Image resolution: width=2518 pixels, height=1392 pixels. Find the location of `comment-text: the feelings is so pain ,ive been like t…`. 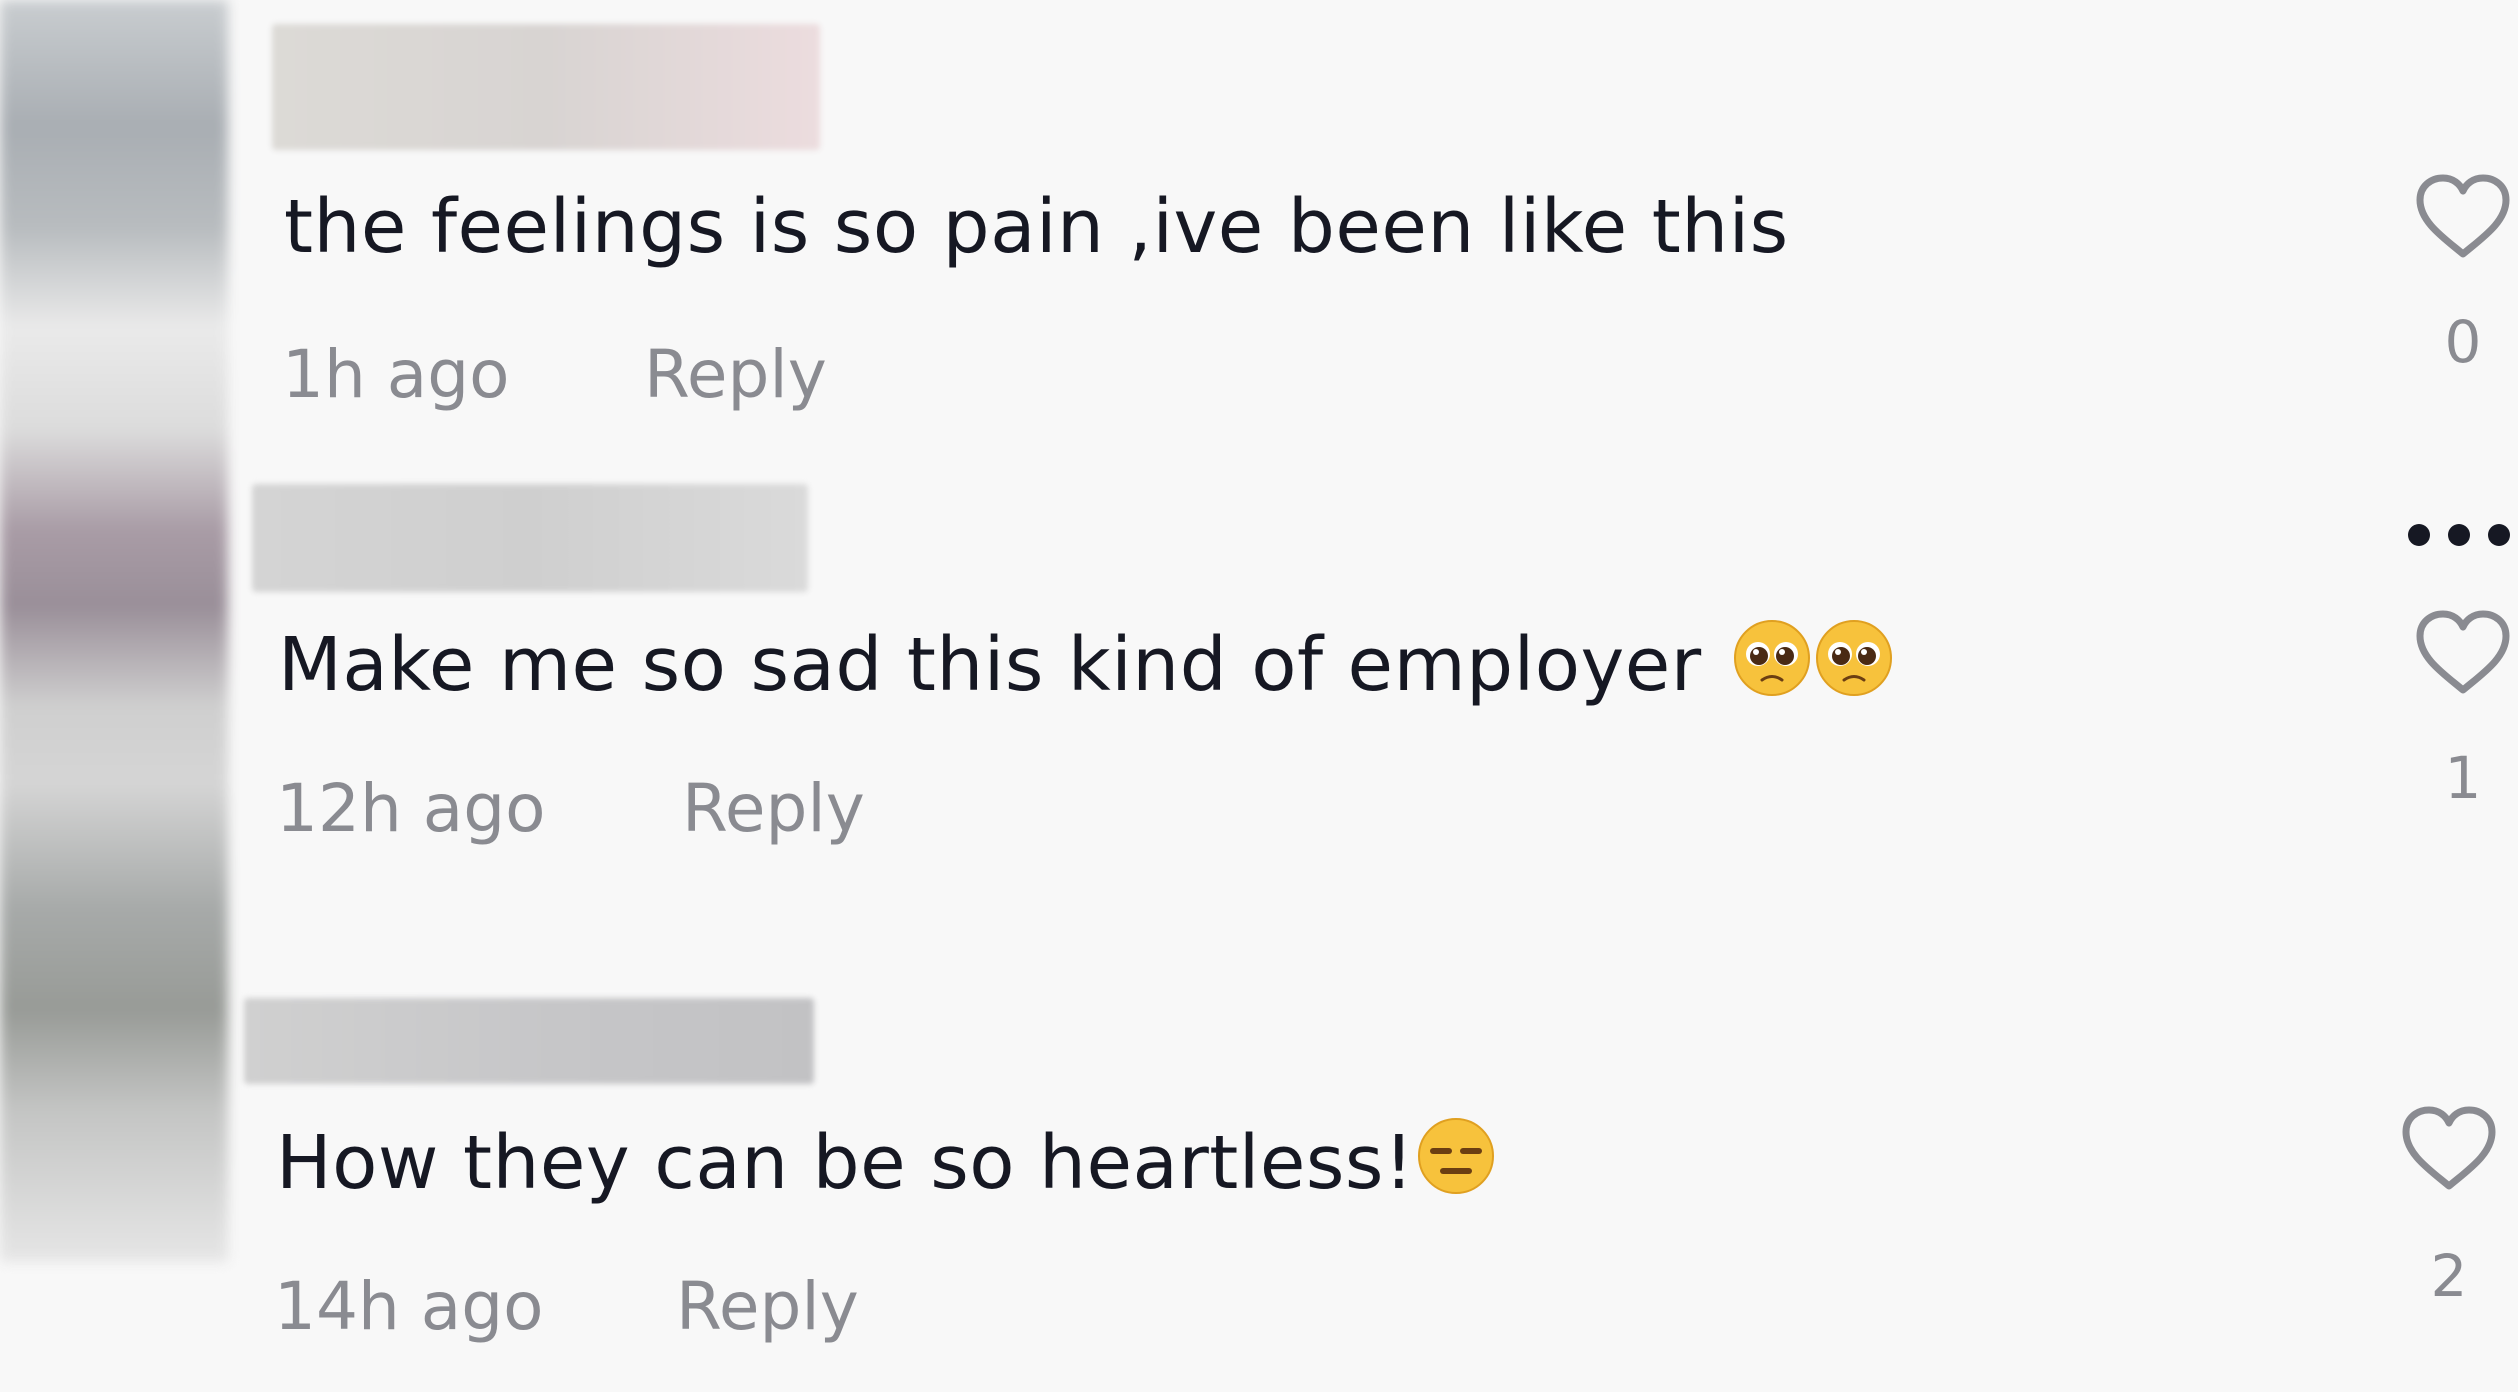

comment-text: the feelings is so pain ,ive been like t… is located at coordinates (1036, 227).